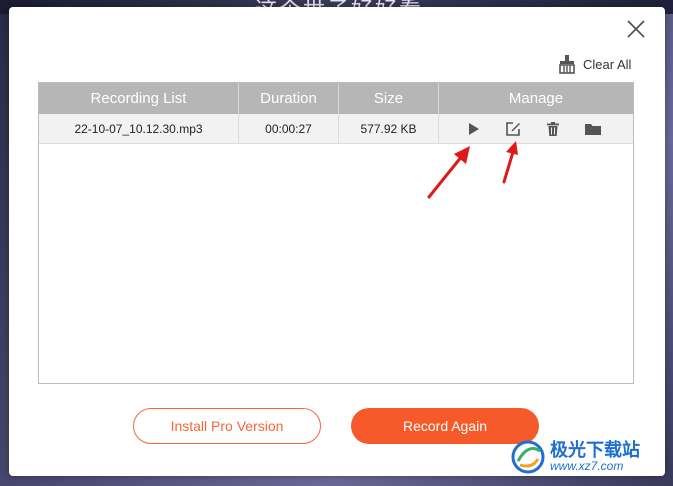 This screenshot has height=486, width=673. Describe the element at coordinates (389, 128) in the screenshot. I see `recording-size: 577.92 KB` at that location.